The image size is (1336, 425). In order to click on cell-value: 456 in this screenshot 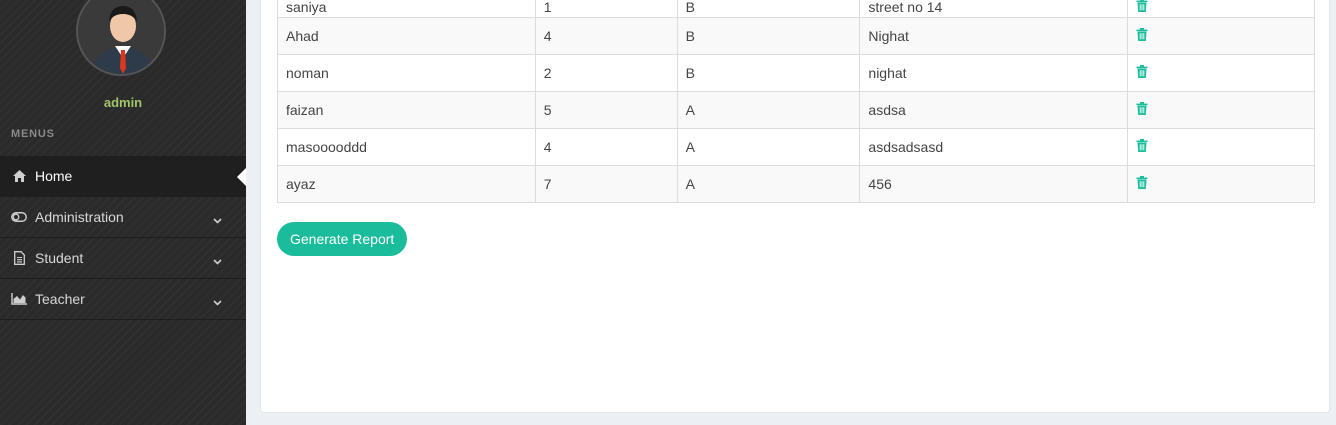, I will do `click(994, 184)`.